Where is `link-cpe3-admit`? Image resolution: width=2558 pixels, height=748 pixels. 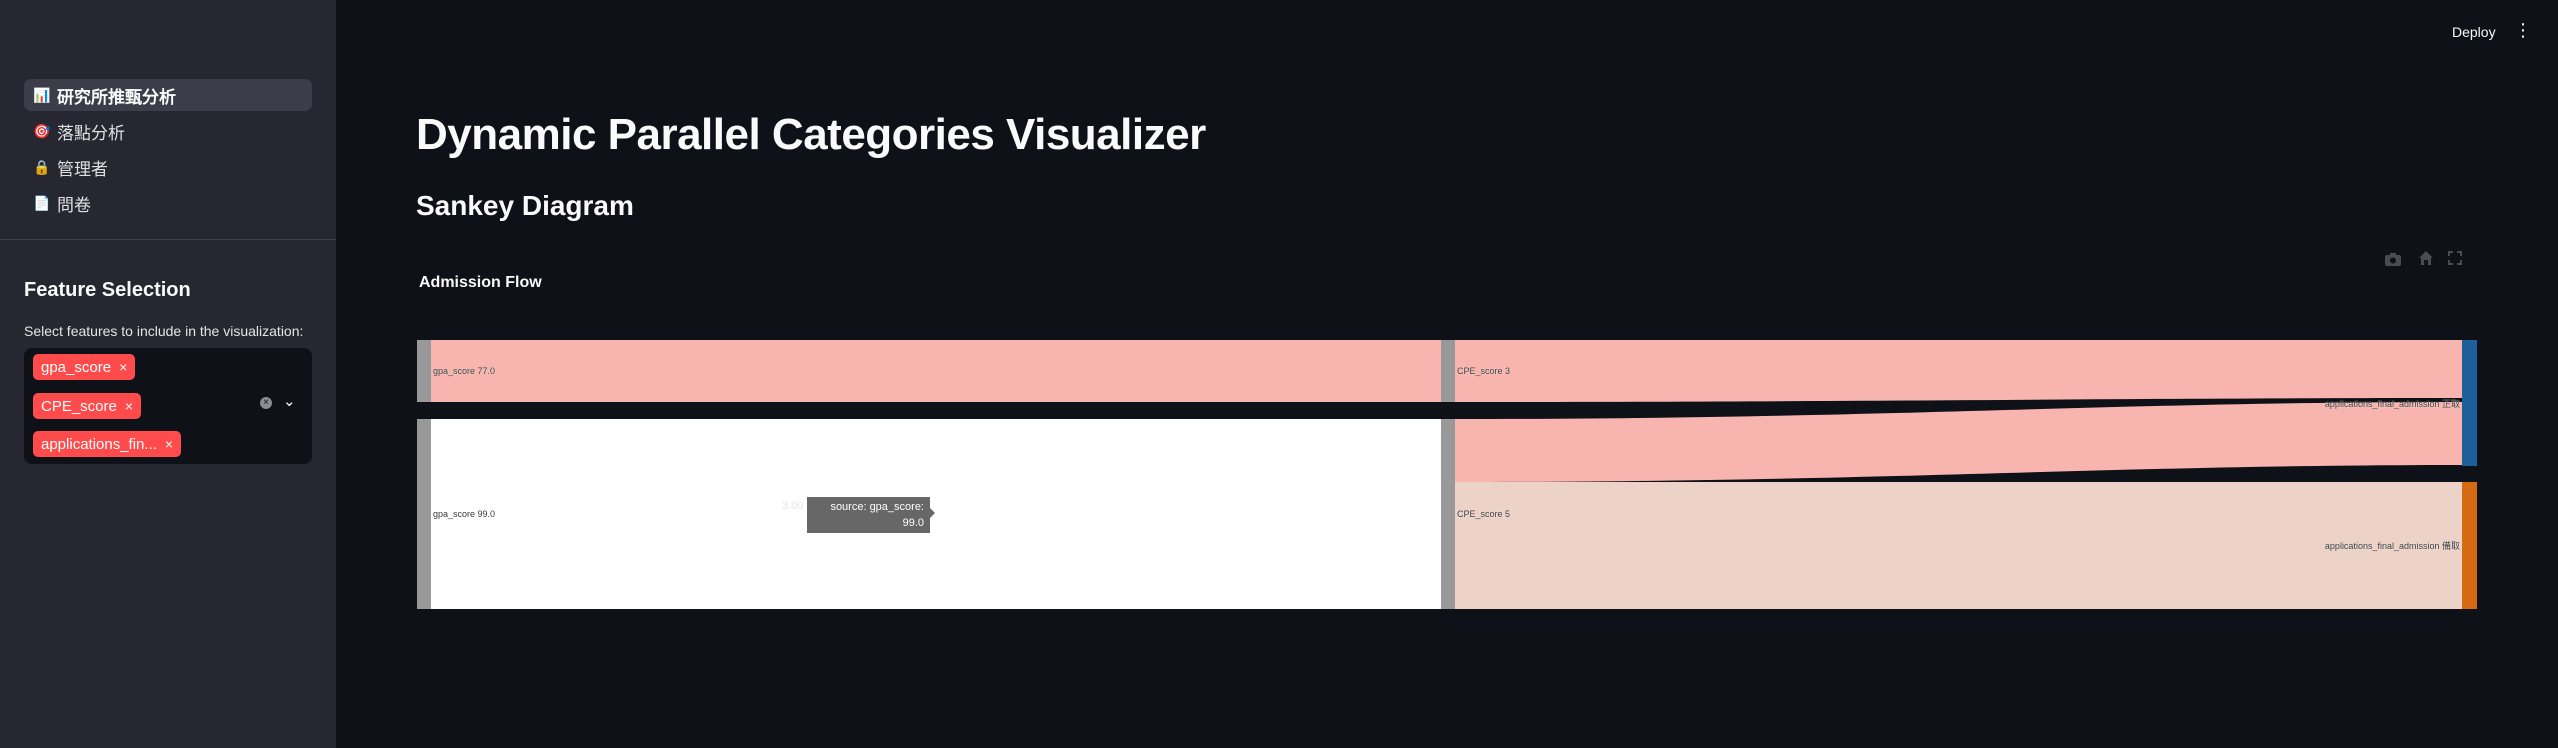
link-cpe3-admit is located at coordinates (1958, 371).